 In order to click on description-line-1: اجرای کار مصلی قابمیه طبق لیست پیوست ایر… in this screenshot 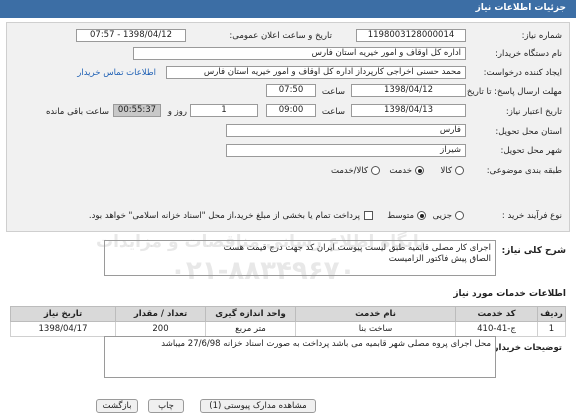, I will do `click(357, 248)`.